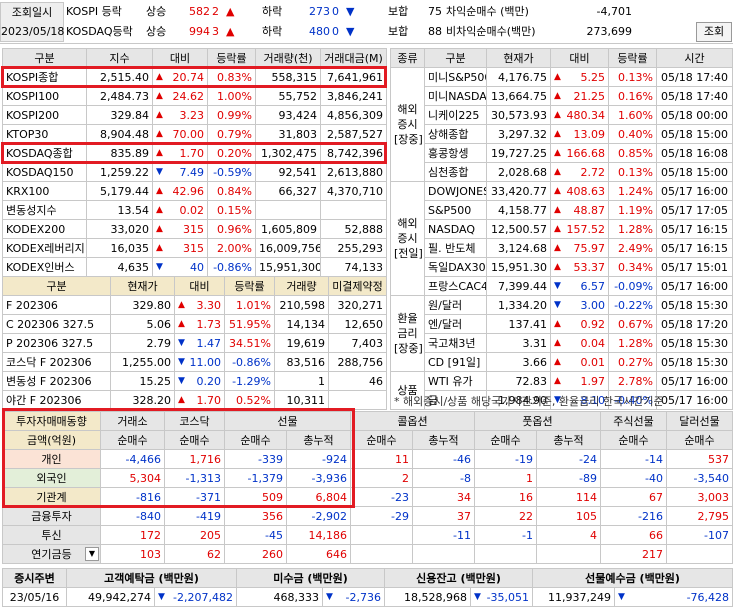  I want to click on column-header: 현재가, so click(142, 286).